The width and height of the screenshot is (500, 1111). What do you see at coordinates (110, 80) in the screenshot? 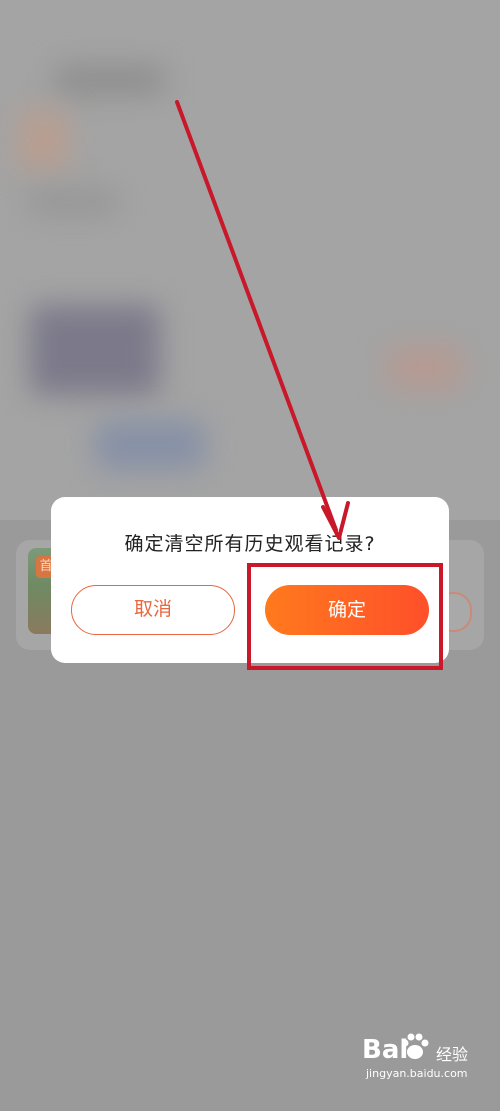
I see `background-heading-blur` at bounding box center [110, 80].